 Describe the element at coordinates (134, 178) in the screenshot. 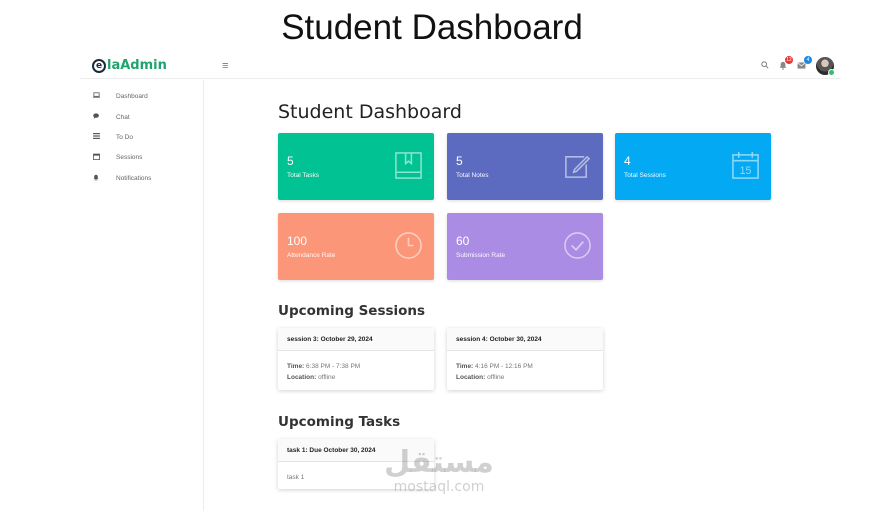

I see `sidebar-item-label: Notifications` at that location.